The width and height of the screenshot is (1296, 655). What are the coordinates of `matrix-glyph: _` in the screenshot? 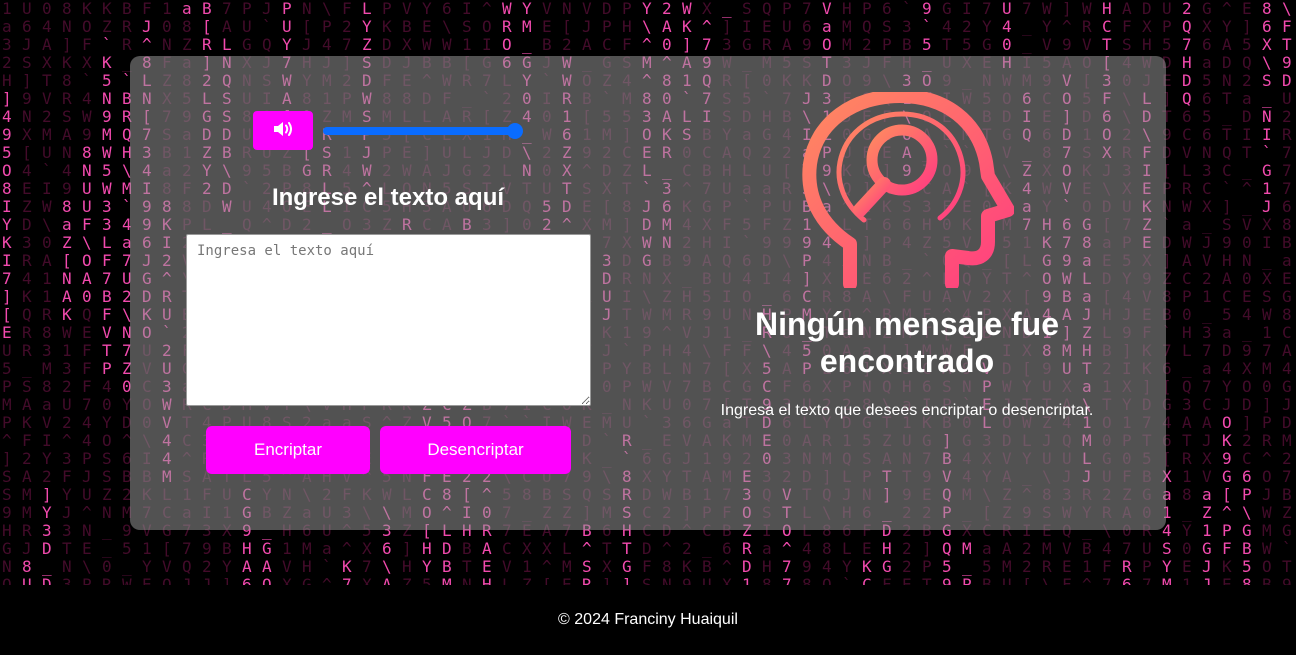 It's located at (1187, 368).